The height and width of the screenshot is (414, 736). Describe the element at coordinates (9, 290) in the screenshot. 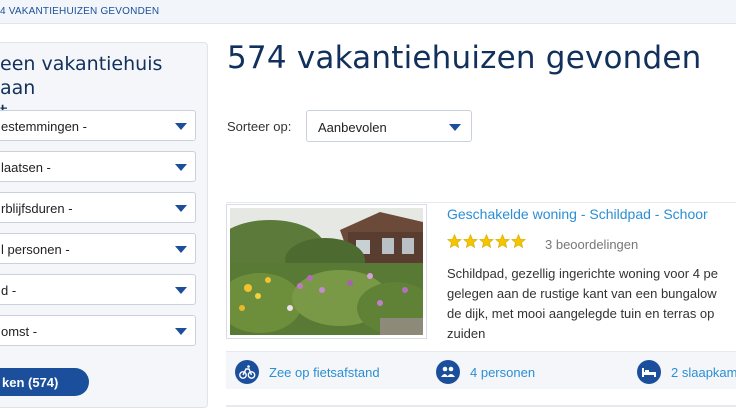

I see `period-select-value: d -` at that location.